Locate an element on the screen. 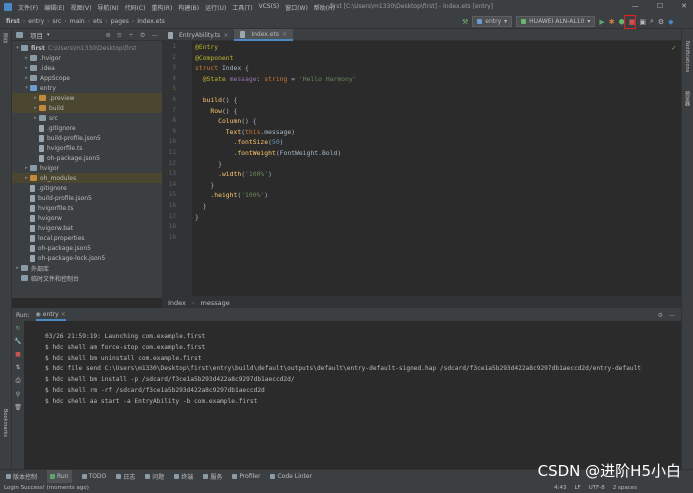  status-item: LF is located at coordinates (577, 488).